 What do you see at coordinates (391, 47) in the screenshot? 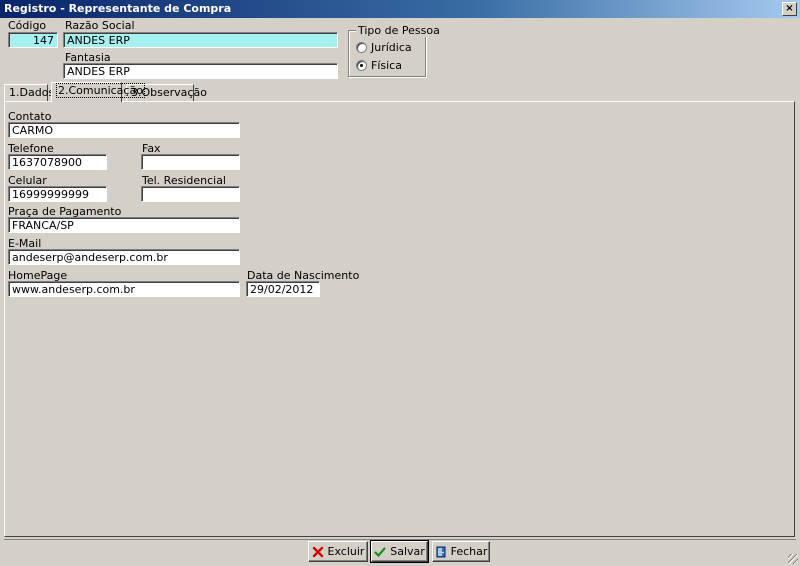
I see `radio-juridica-label: Jurídica` at bounding box center [391, 47].